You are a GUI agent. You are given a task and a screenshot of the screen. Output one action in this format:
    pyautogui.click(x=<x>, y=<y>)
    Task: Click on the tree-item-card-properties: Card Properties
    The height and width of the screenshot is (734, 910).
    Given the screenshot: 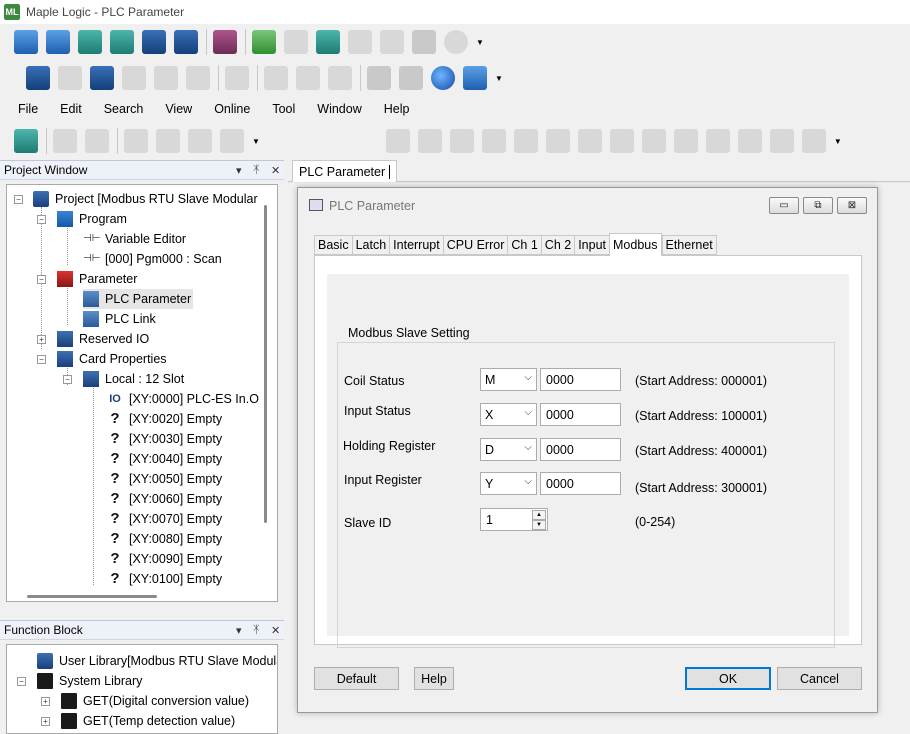 What is the action you would take?
    pyautogui.click(x=112, y=359)
    